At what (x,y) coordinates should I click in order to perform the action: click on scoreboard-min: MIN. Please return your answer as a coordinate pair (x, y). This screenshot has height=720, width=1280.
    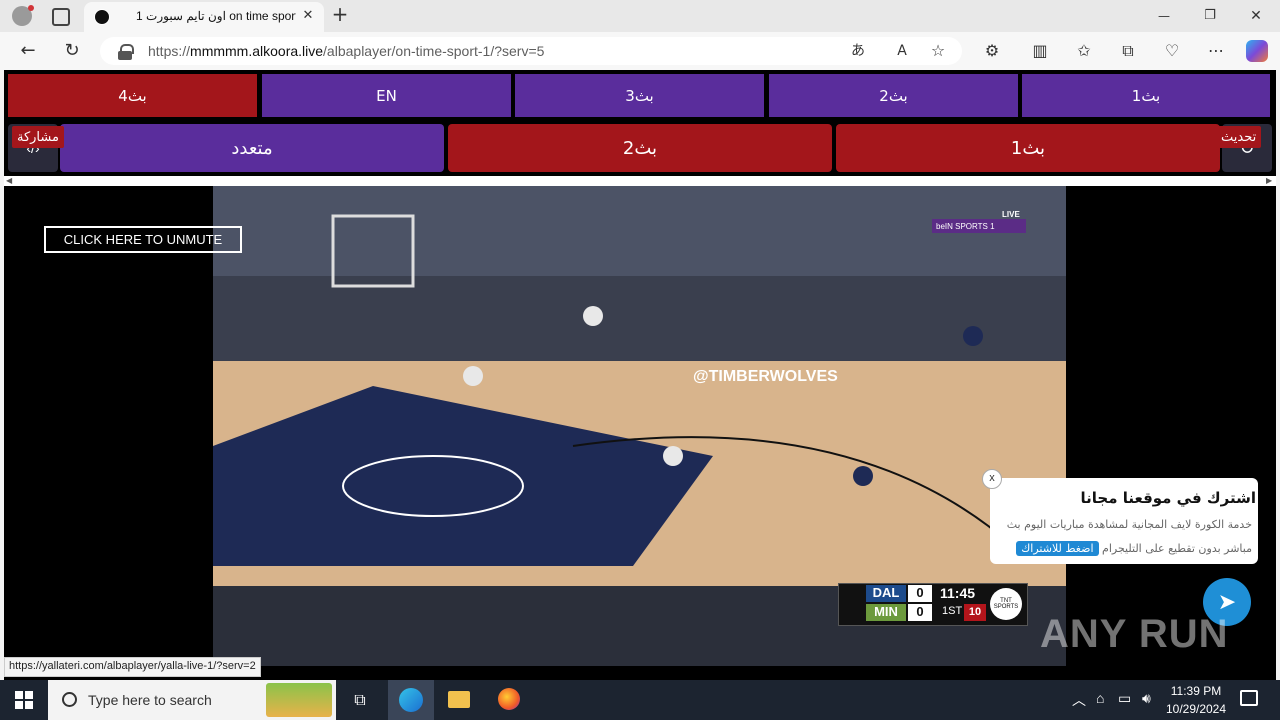
    Looking at the image, I should click on (886, 612).